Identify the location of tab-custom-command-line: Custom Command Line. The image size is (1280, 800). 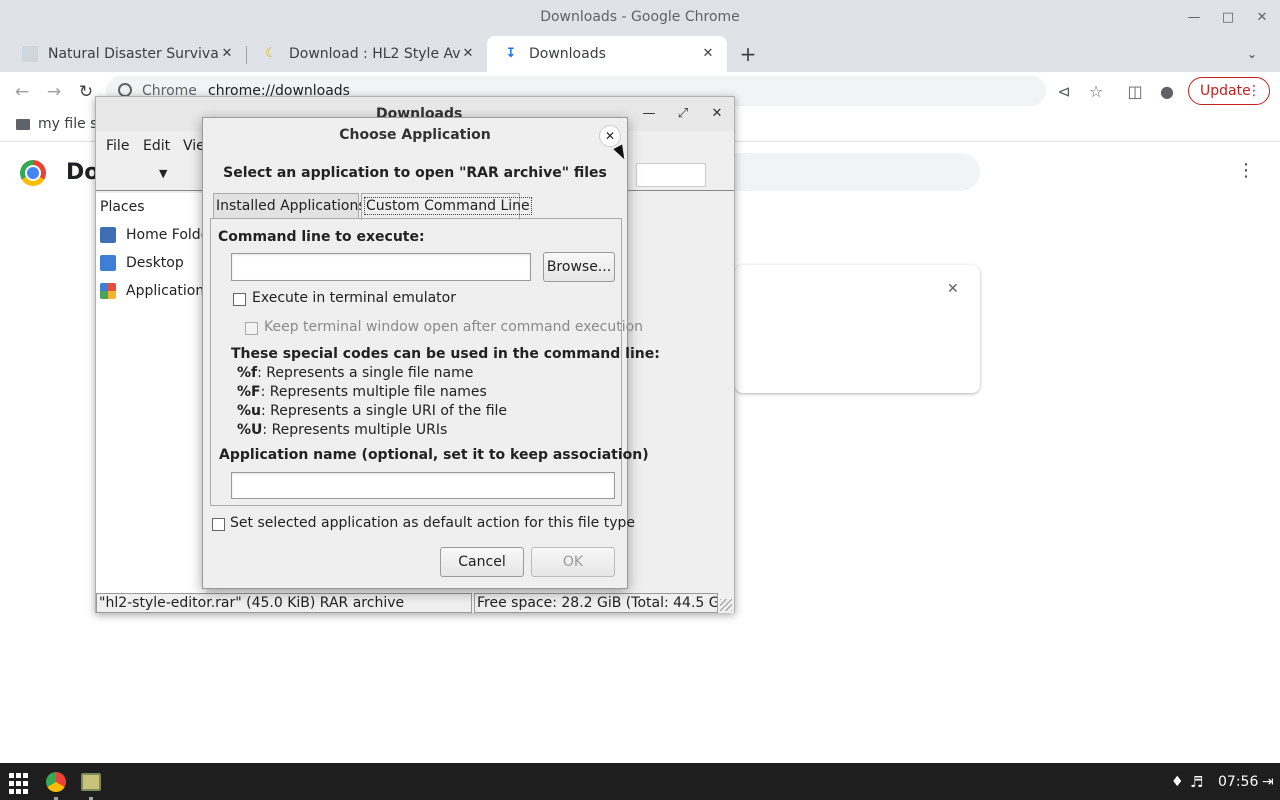
(446, 206).